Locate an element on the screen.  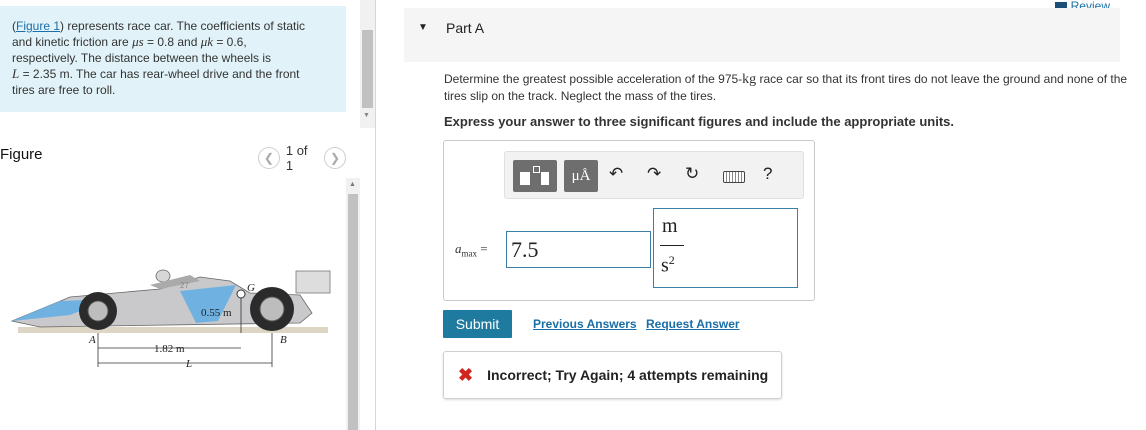
problem-scrollbar: ▼ is located at coordinates (367, 64).